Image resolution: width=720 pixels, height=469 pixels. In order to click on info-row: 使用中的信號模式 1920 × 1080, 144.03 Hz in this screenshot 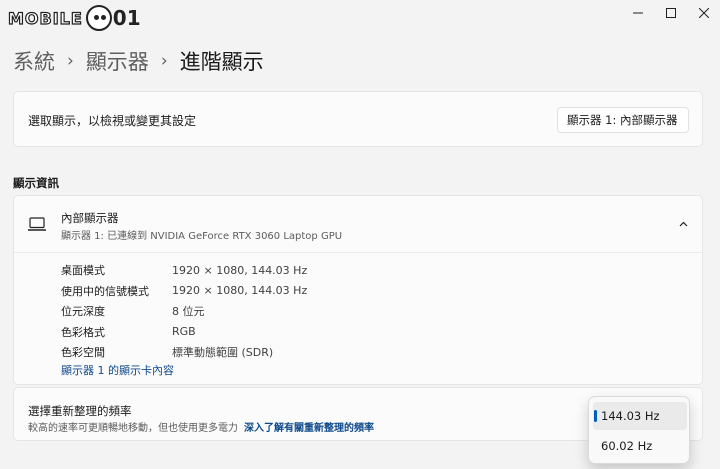, I will do `click(184, 291)`.